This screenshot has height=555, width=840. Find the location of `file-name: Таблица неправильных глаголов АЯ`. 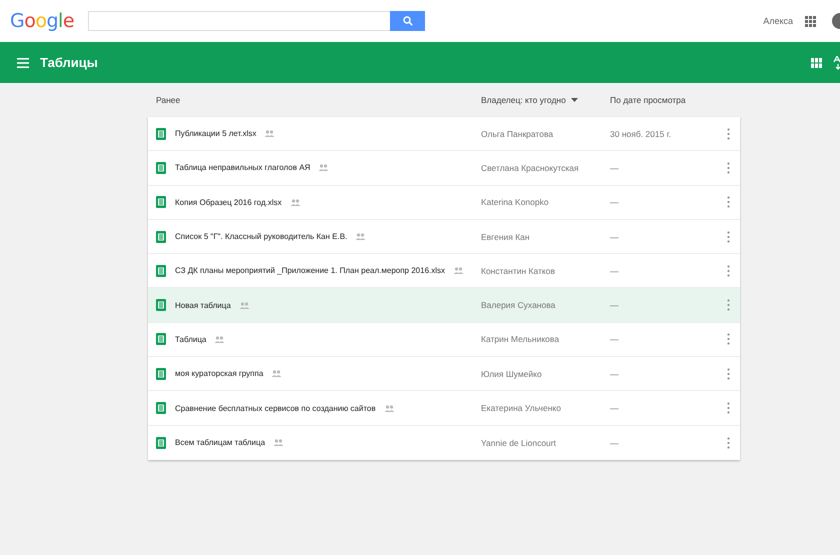

file-name: Таблица неправильных глаголов АЯ is located at coordinates (242, 167).